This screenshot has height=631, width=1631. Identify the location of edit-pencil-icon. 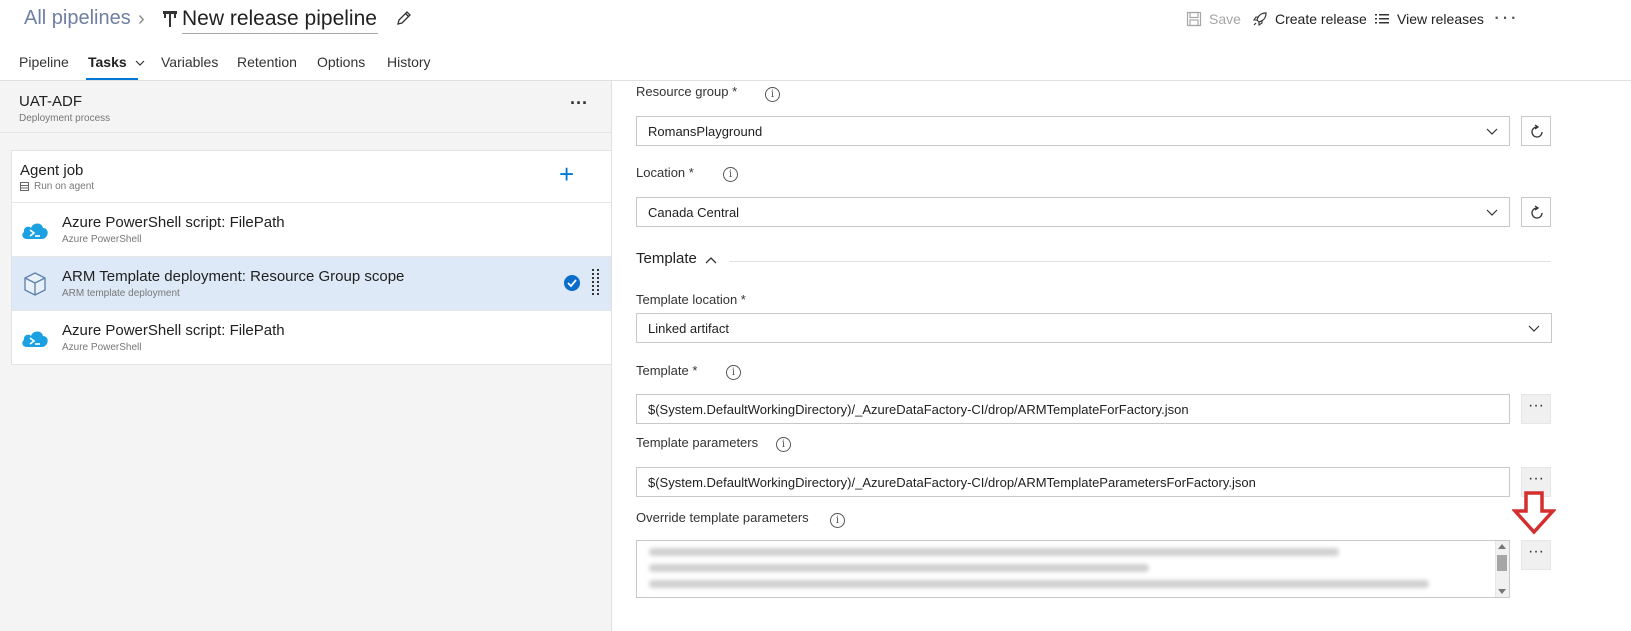
(404, 18).